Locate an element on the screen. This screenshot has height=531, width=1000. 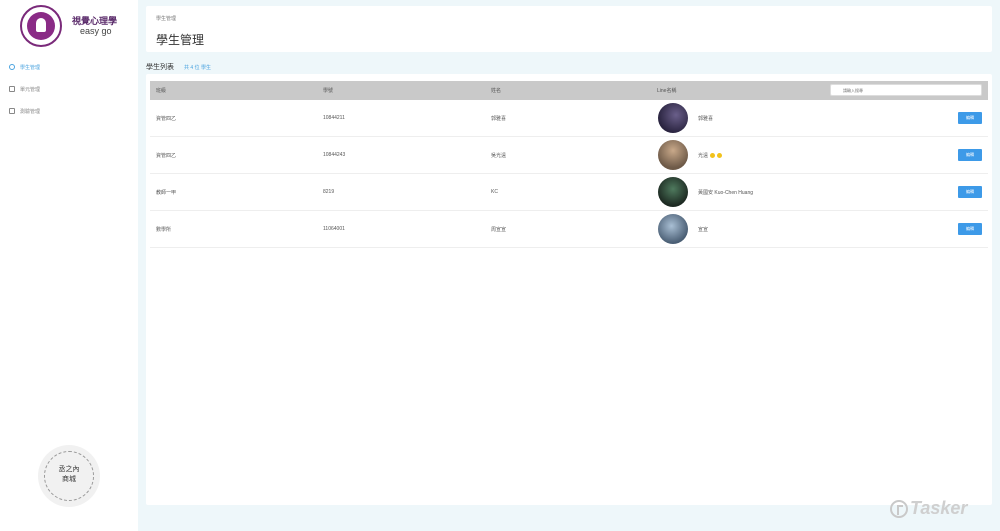
cell-class: 教師一甲 is located at coordinates (166, 193).